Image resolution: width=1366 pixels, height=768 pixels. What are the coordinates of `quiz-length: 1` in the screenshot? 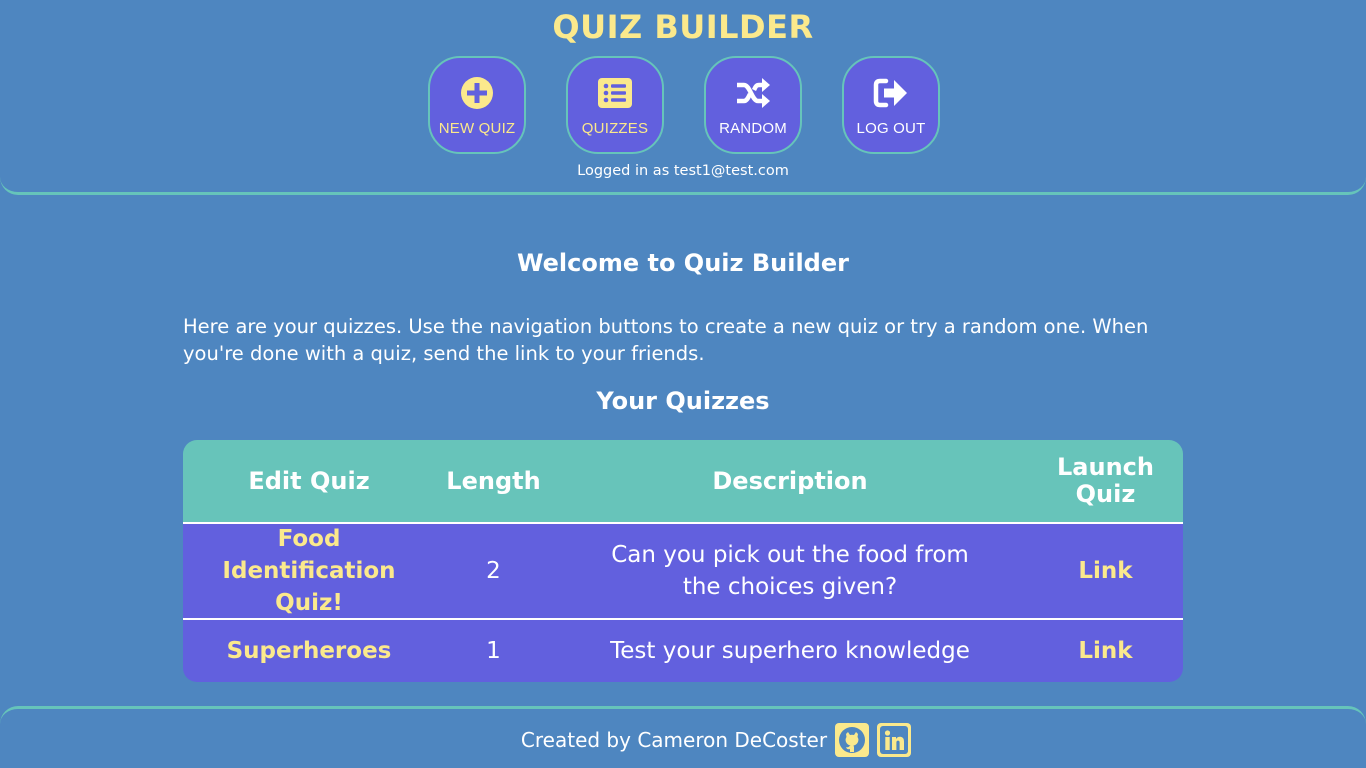 It's located at (493, 651).